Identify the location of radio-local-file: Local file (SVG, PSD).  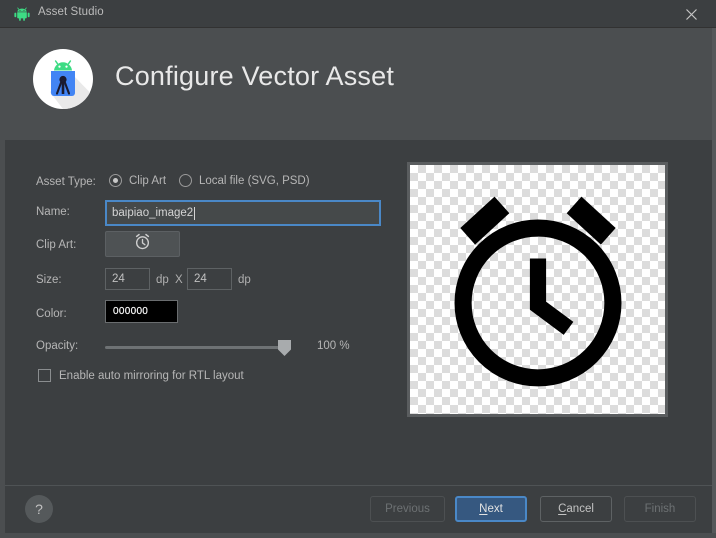
(244, 180).